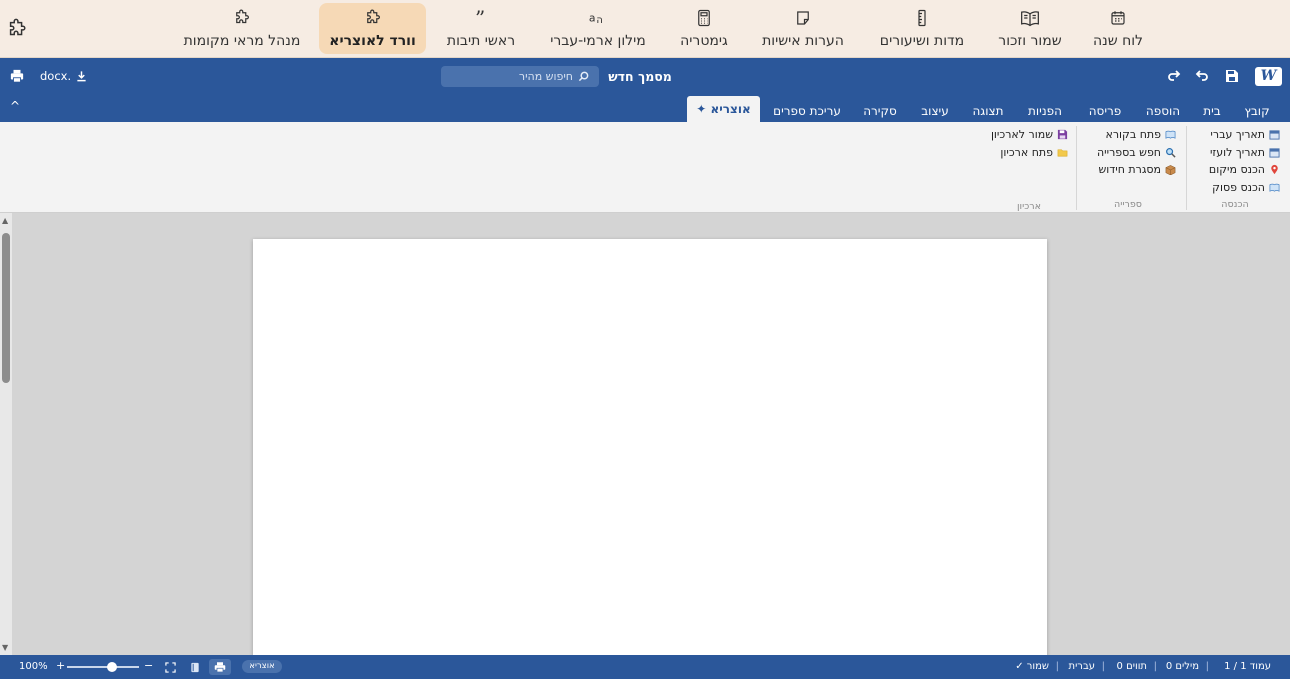  I want to click on nav-item-label: וורד לאוצריא, so click(372, 40).